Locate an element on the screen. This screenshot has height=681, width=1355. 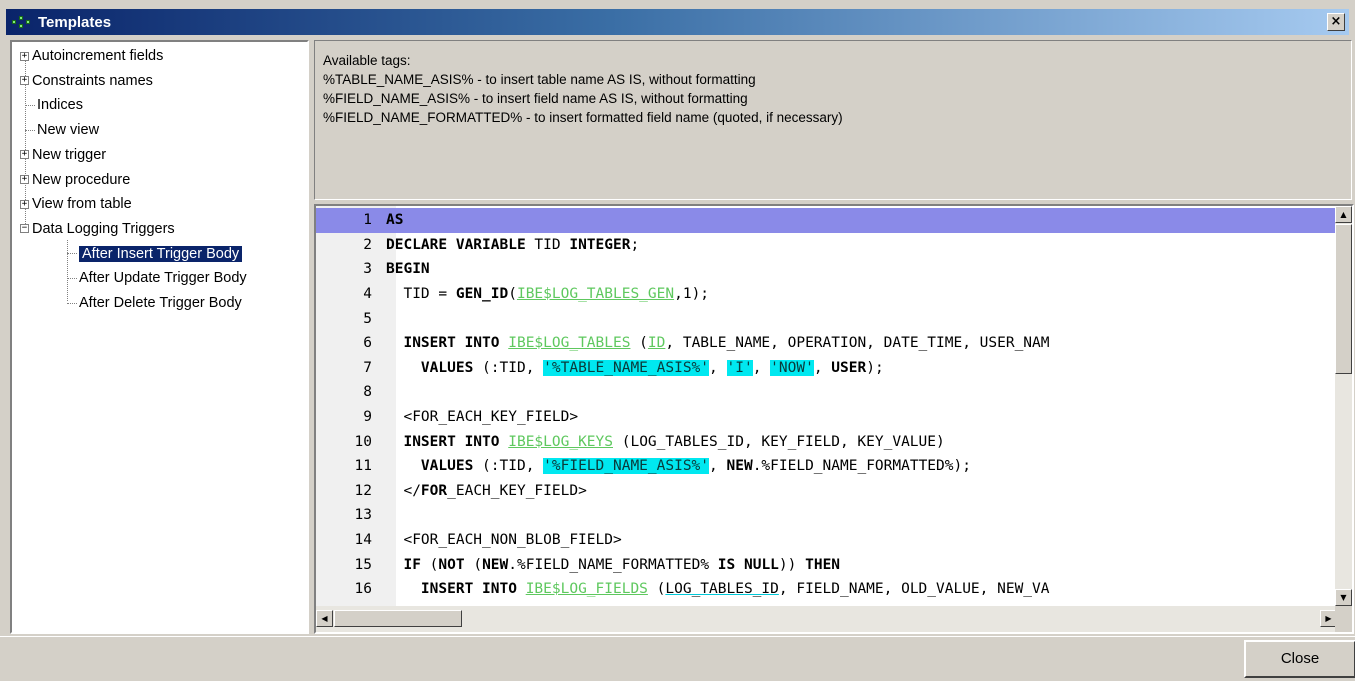
tree-item: + New trigger is located at coordinates (63, 155).